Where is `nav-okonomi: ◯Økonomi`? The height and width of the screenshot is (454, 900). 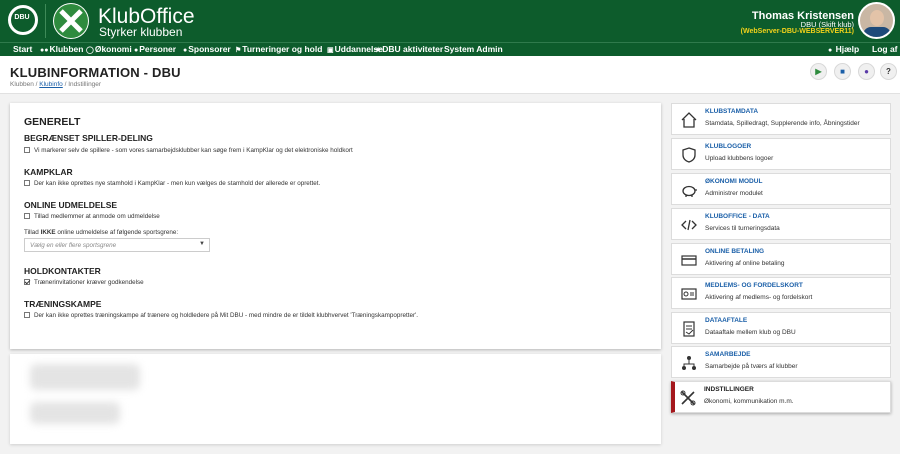
nav-okonomi: ◯Økonomi is located at coordinates (109, 49).